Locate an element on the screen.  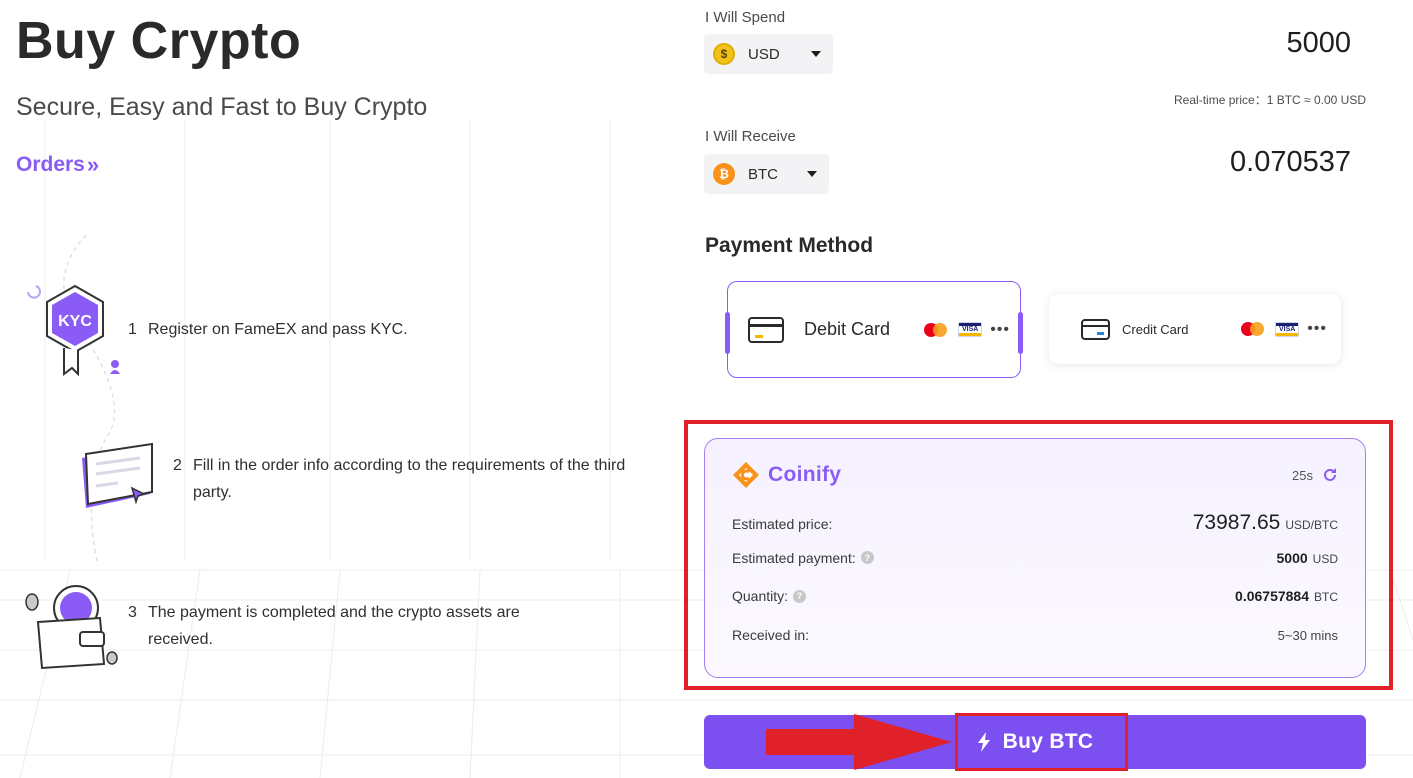
realtime-price: Real-time price：1 BTC ≈ 0.00 USD is located at coordinates (1270, 100).